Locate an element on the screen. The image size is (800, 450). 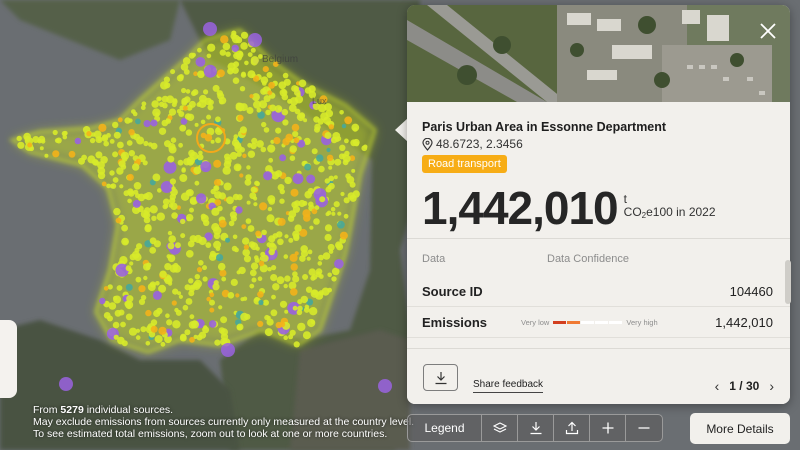
card-scrollbar is located at coordinates (788, 282).